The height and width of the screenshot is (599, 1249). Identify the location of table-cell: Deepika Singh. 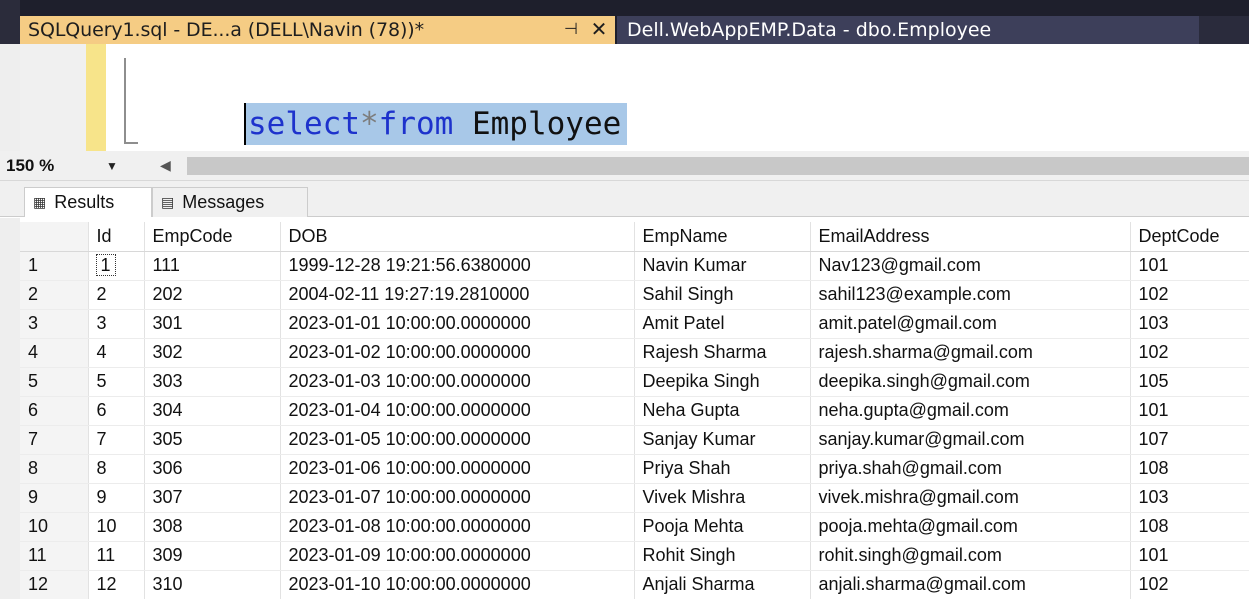
(722, 382).